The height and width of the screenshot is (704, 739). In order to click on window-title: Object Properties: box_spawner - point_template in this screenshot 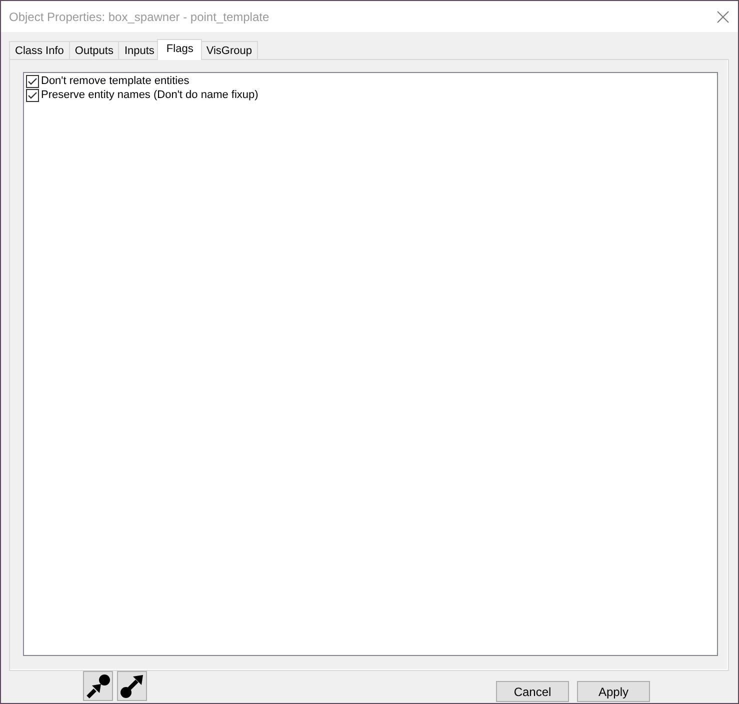, I will do `click(139, 17)`.